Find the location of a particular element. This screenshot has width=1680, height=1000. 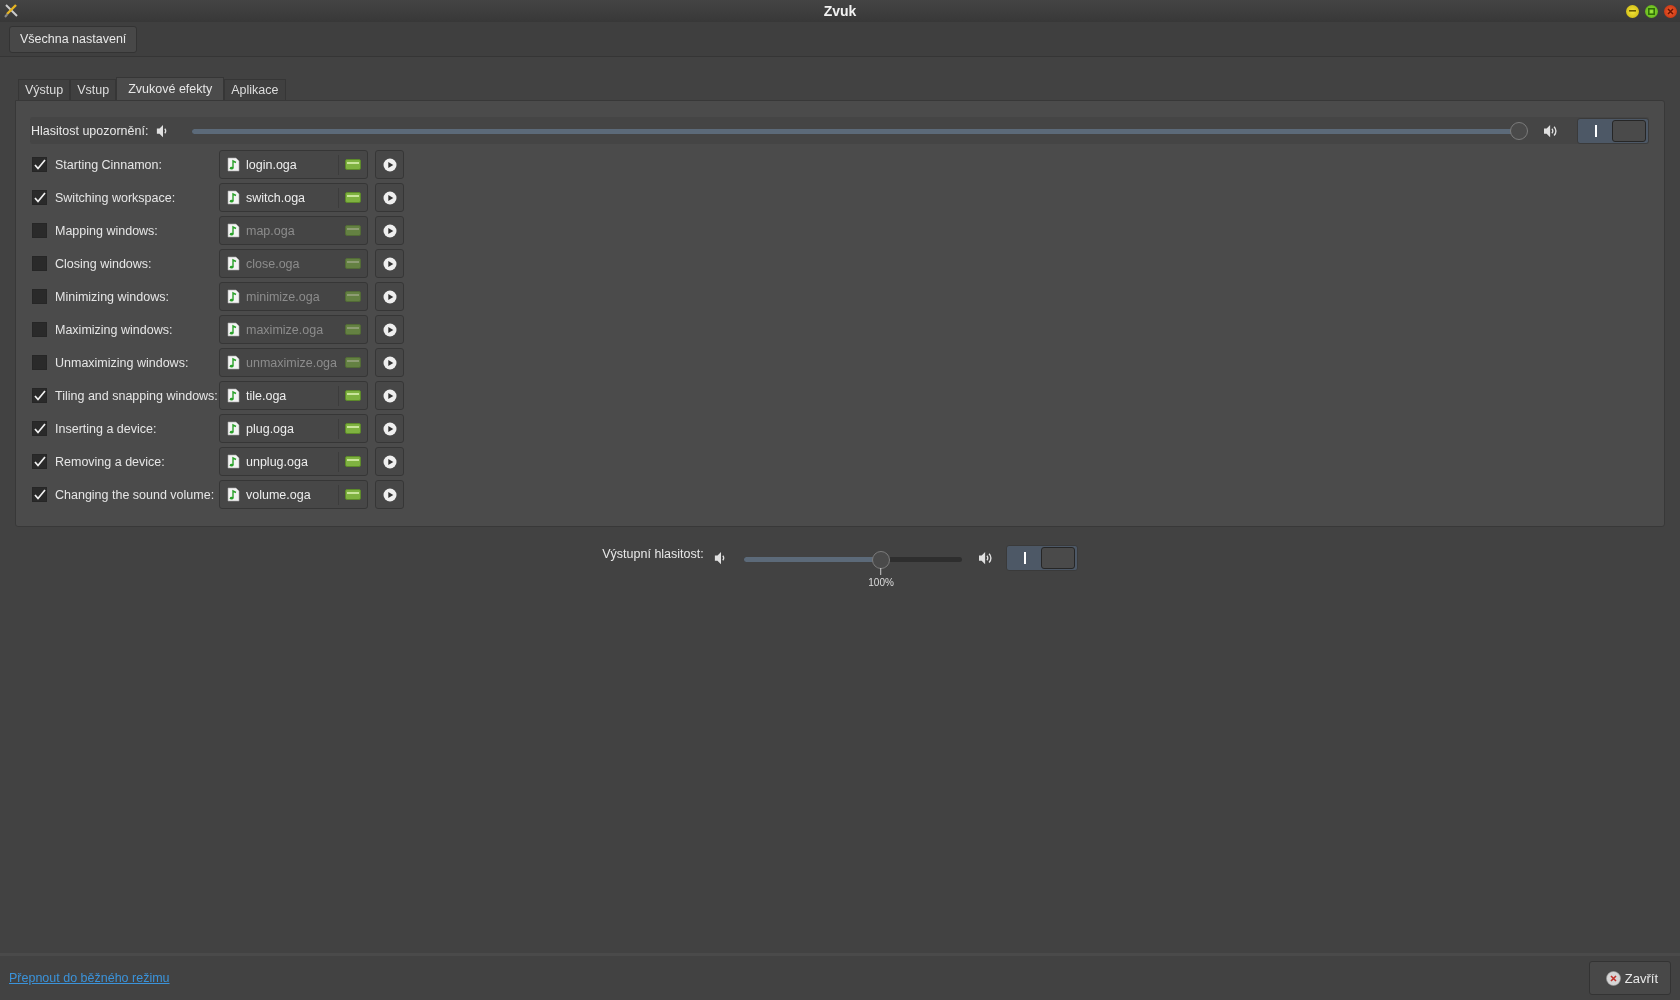

file-chooser: volume.oga is located at coordinates (293, 494).